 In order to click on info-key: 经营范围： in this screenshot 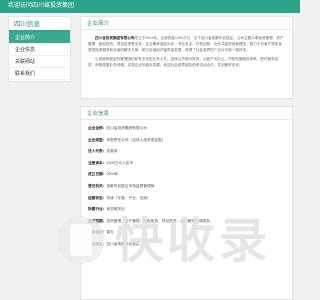, I will do `click(97, 220)`.